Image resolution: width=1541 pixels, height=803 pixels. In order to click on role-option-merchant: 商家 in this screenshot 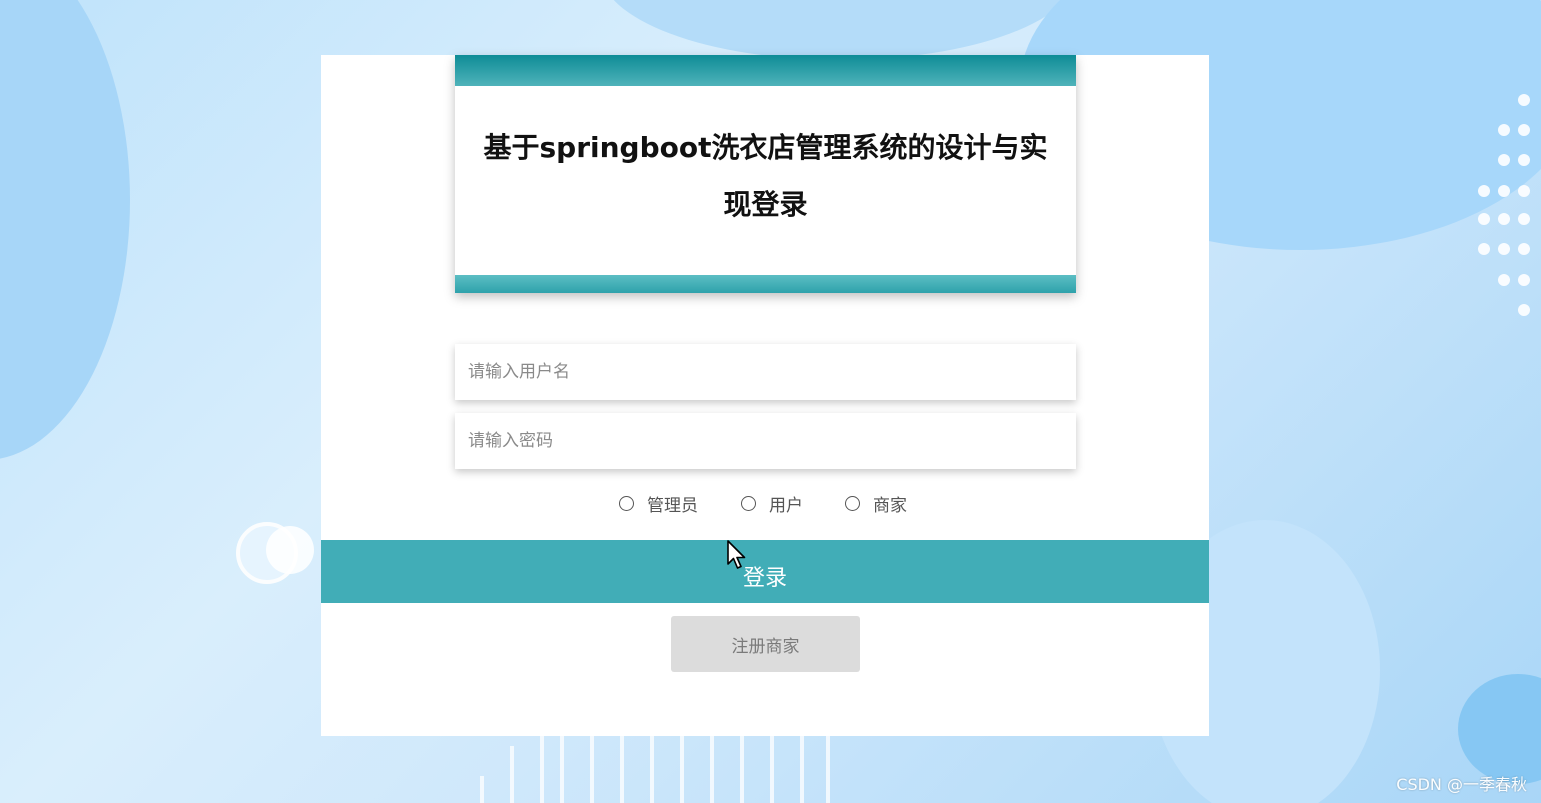, I will do `click(876, 503)`.